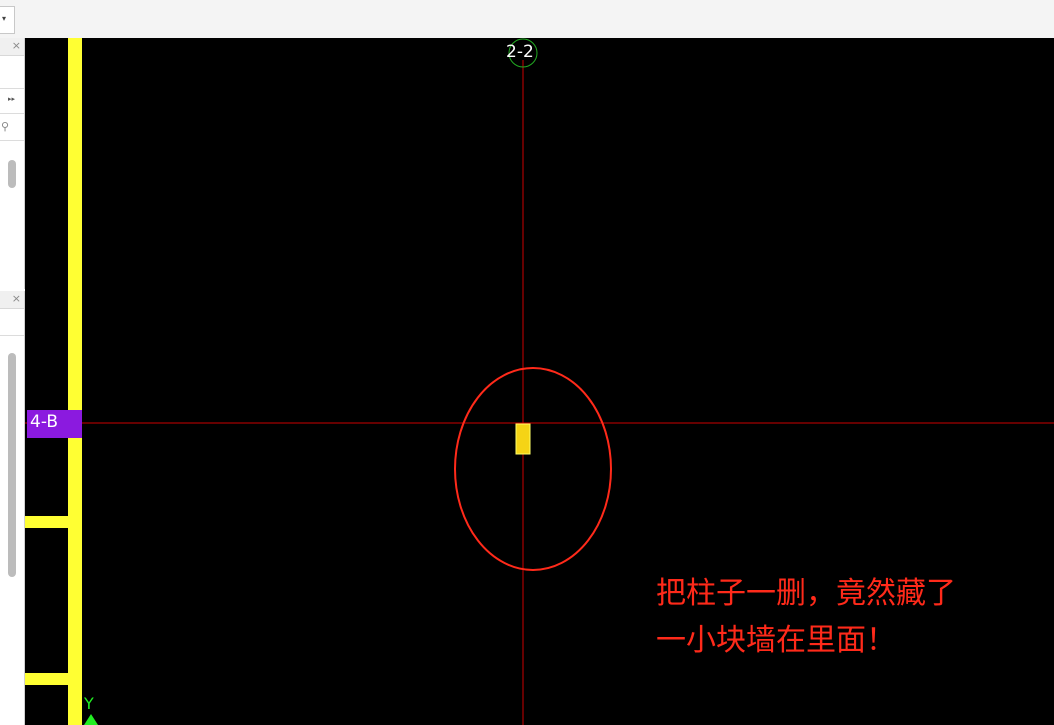 The height and width of the screenshot is (725, 1054). What do you see at coordinates (806, 617) in the screenshot?
I see `annotation-text: 把柱子一删，竟然藏了 一小块墙在里面！` at bounding box center [806, 617].